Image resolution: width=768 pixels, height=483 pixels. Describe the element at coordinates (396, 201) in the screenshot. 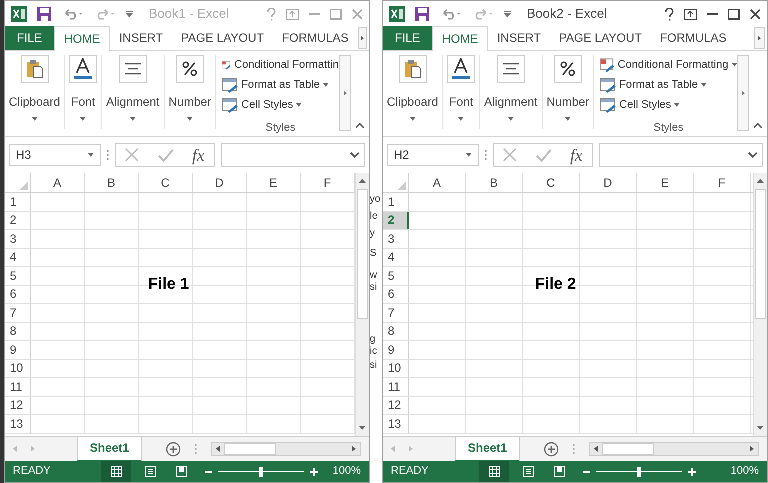

I see `row-header: 1` at that location.